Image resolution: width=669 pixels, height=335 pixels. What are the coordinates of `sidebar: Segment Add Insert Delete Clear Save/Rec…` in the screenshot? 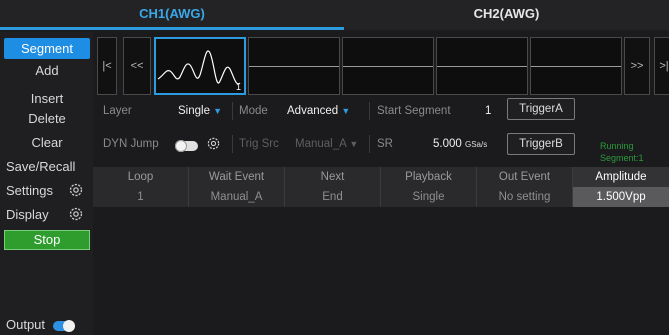 It's located at (46, 183).